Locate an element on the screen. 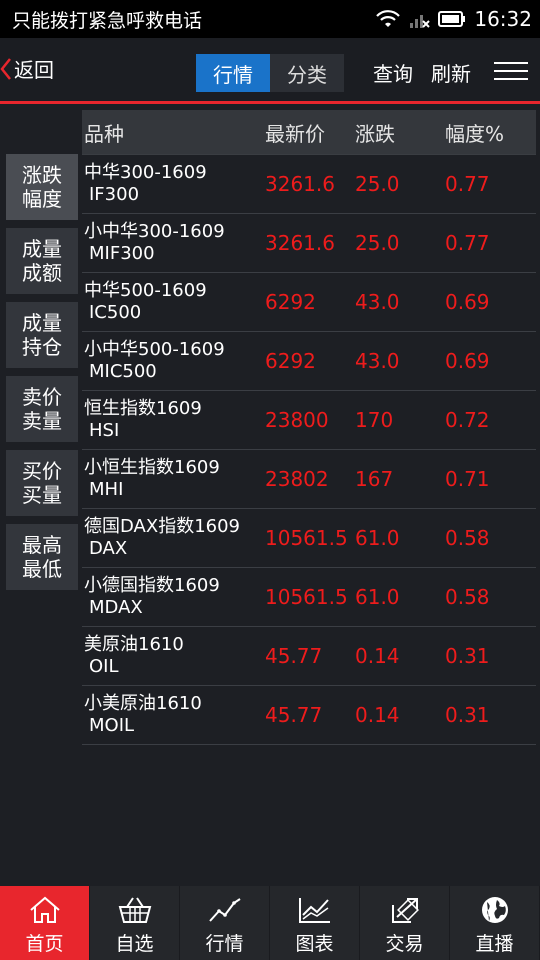  change-pct: 0.72 is located at coordinates (467, 420).